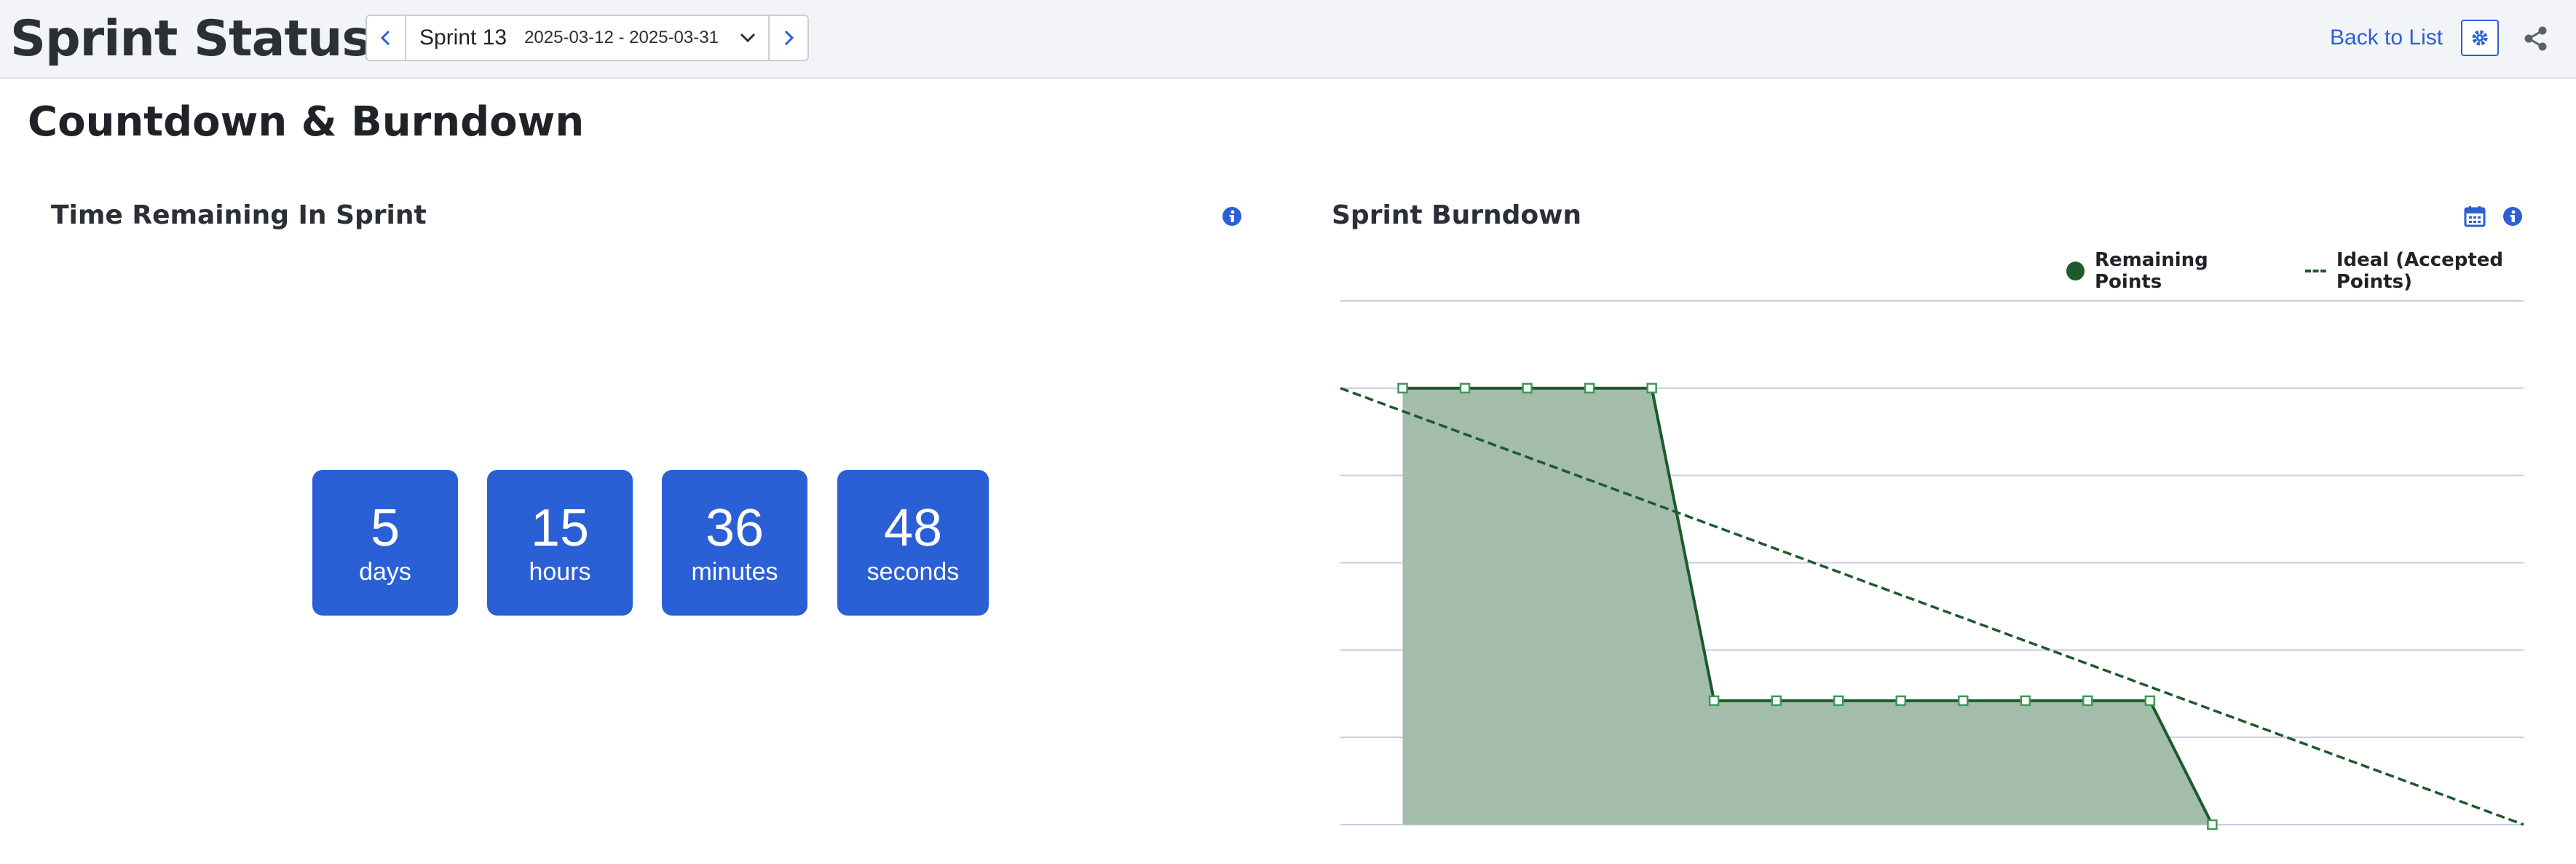 This screenshot has width=2576, height=864. Describe the element at coordinates (385, 528) in the screenshot. I see `countdown-days-value: 5` at that location.